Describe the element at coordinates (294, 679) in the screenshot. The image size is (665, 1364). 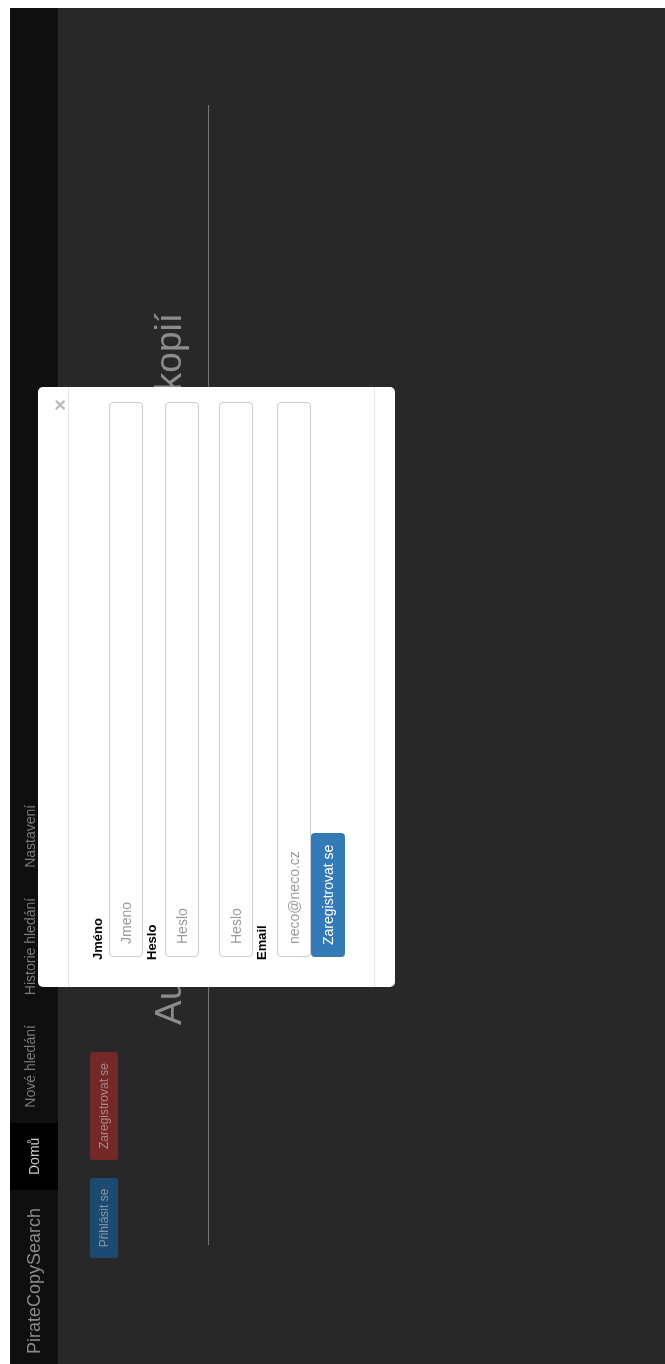
I see `input-field: neco@neco.cz` at that location.